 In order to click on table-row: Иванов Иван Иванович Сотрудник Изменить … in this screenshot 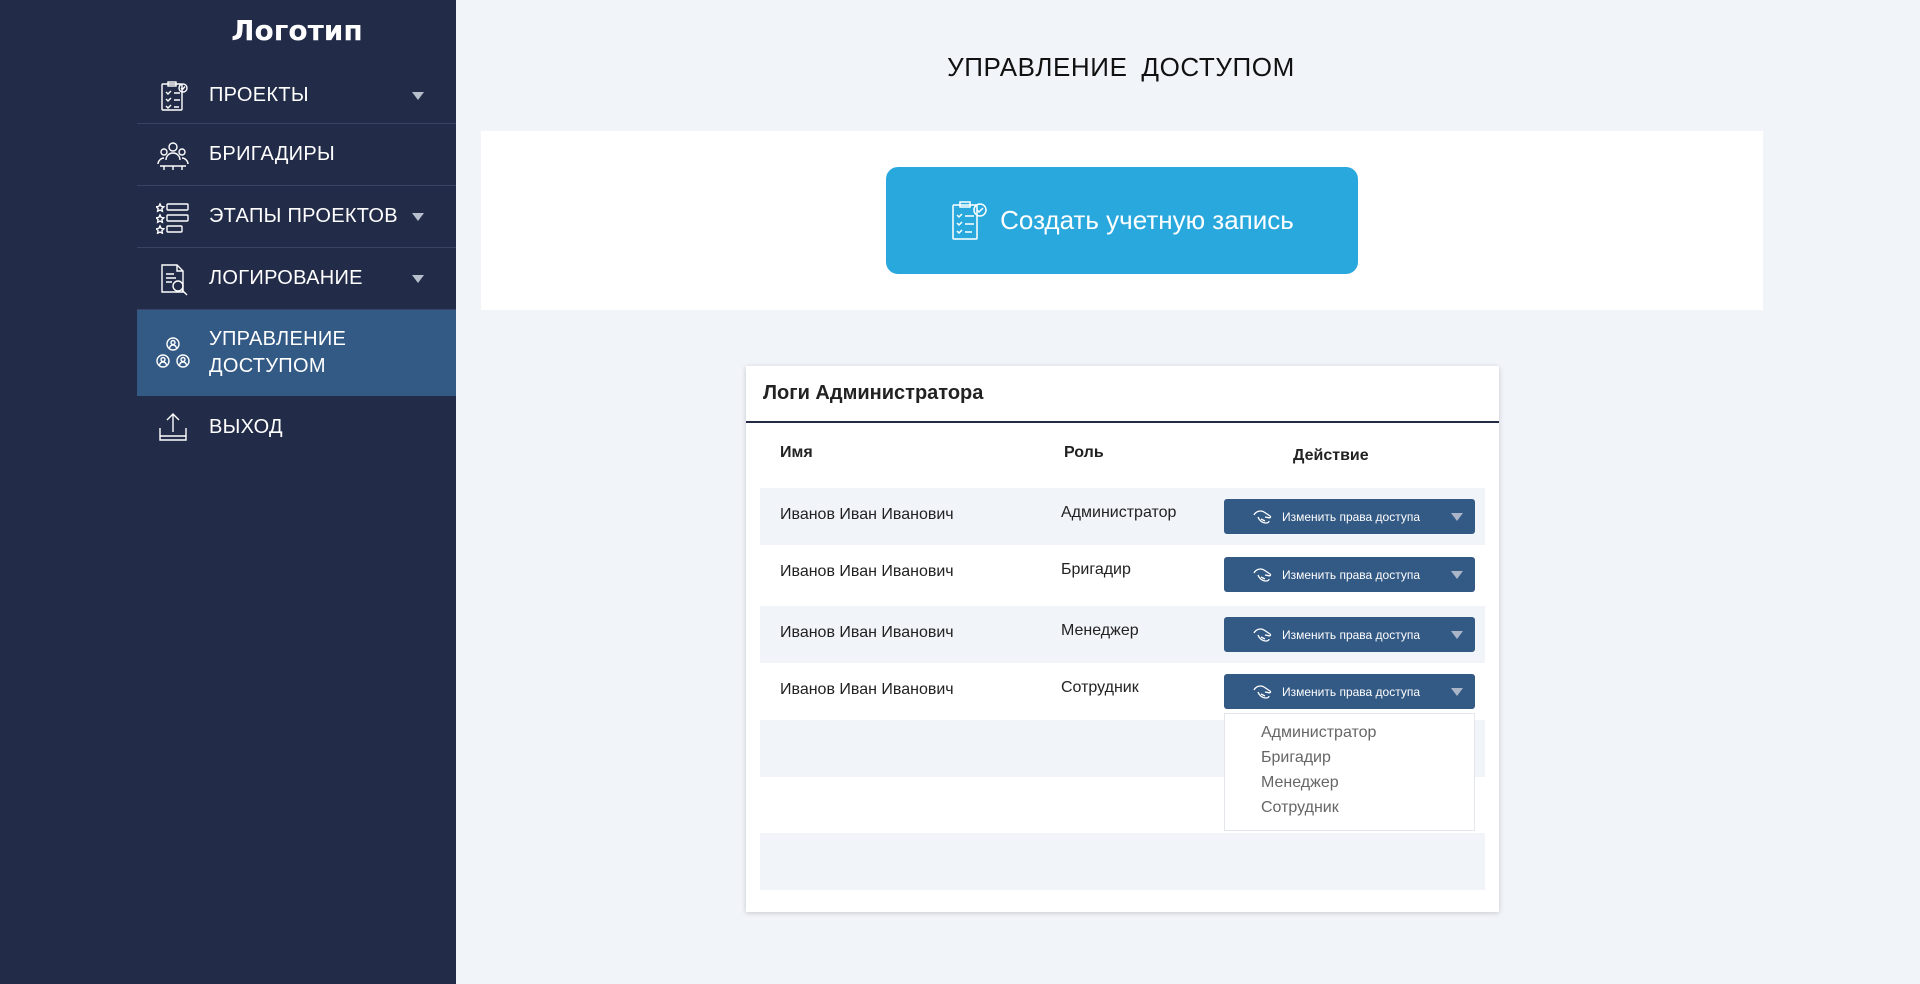, I will do `click(1122, 691)`.